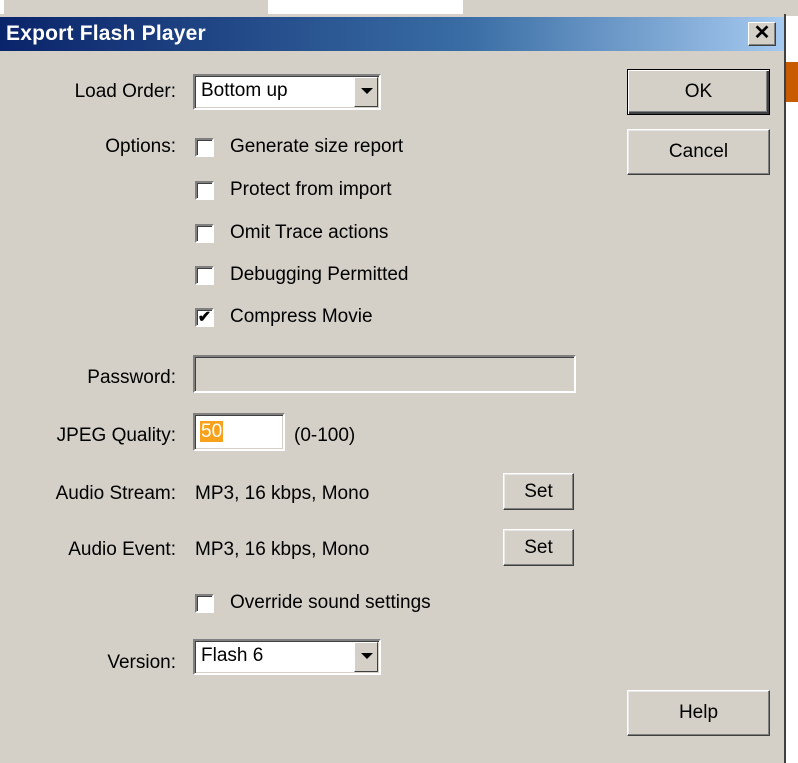  Describe the element at coordinates (125, 91) in the screenshot. I see `load-order-label: Load Order:` at that location.